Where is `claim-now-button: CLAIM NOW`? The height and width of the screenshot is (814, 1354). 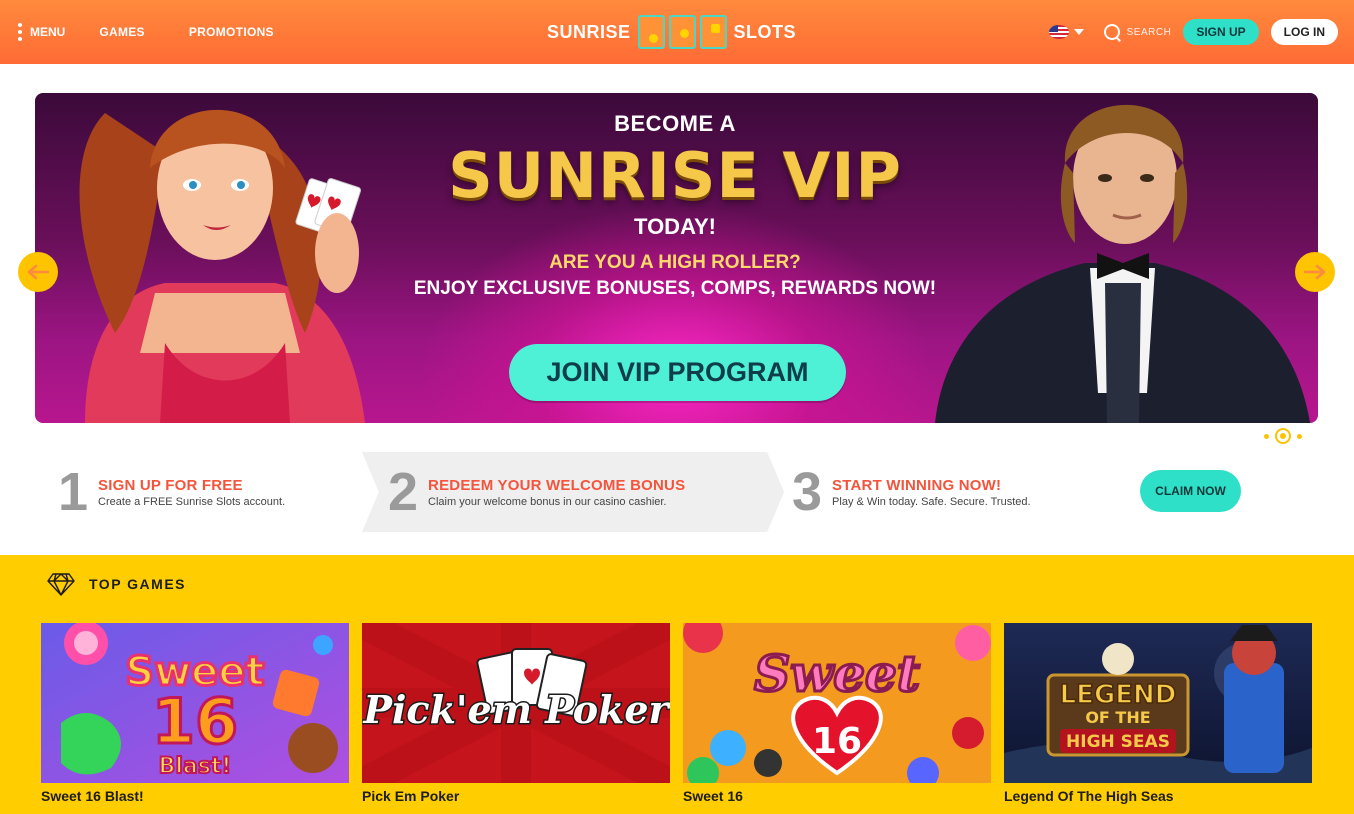
claim-now-button: CLAIM NOW is located at coordinates (1190, 491).